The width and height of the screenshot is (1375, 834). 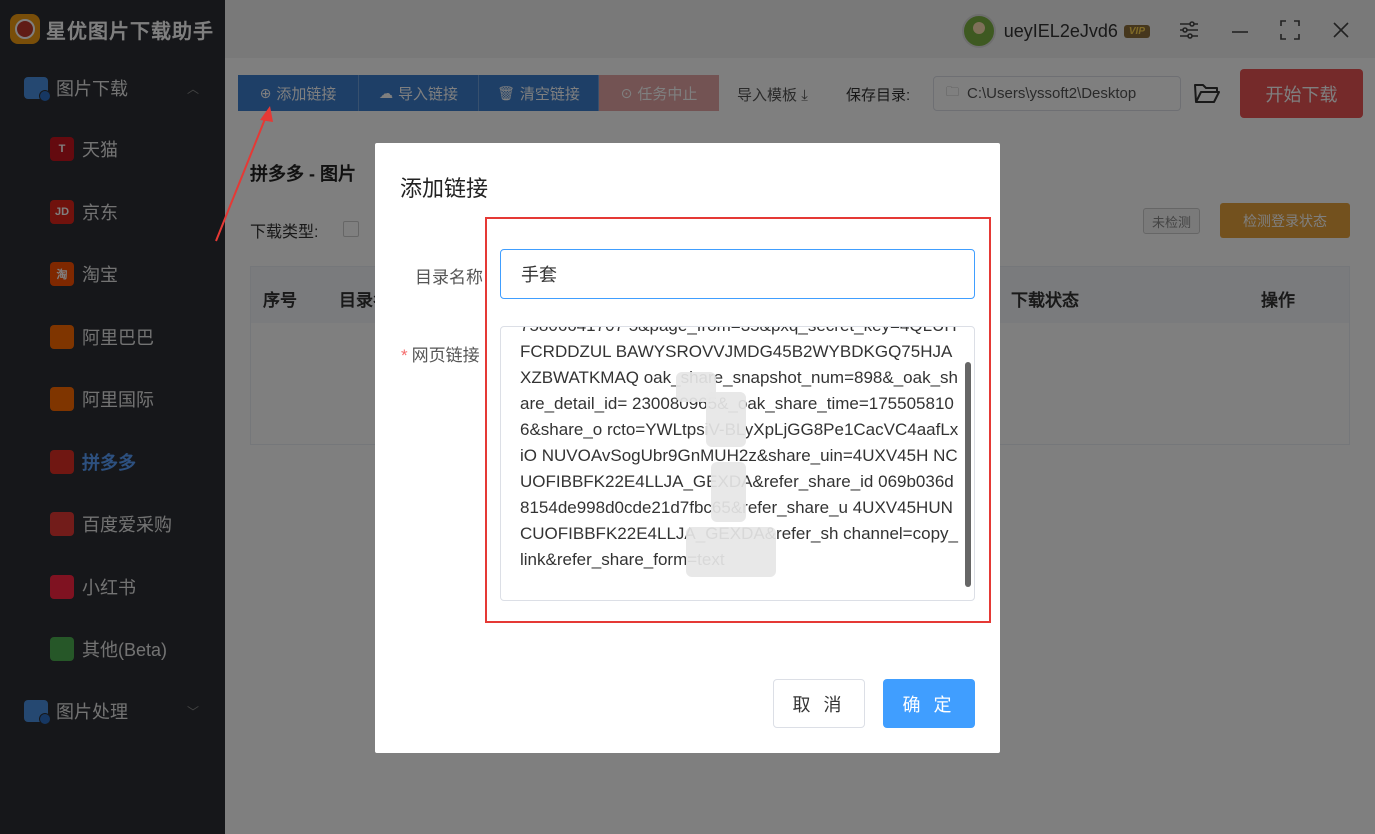 I want to click on dialog-title: 添加链接, so click(x=444, y=188).